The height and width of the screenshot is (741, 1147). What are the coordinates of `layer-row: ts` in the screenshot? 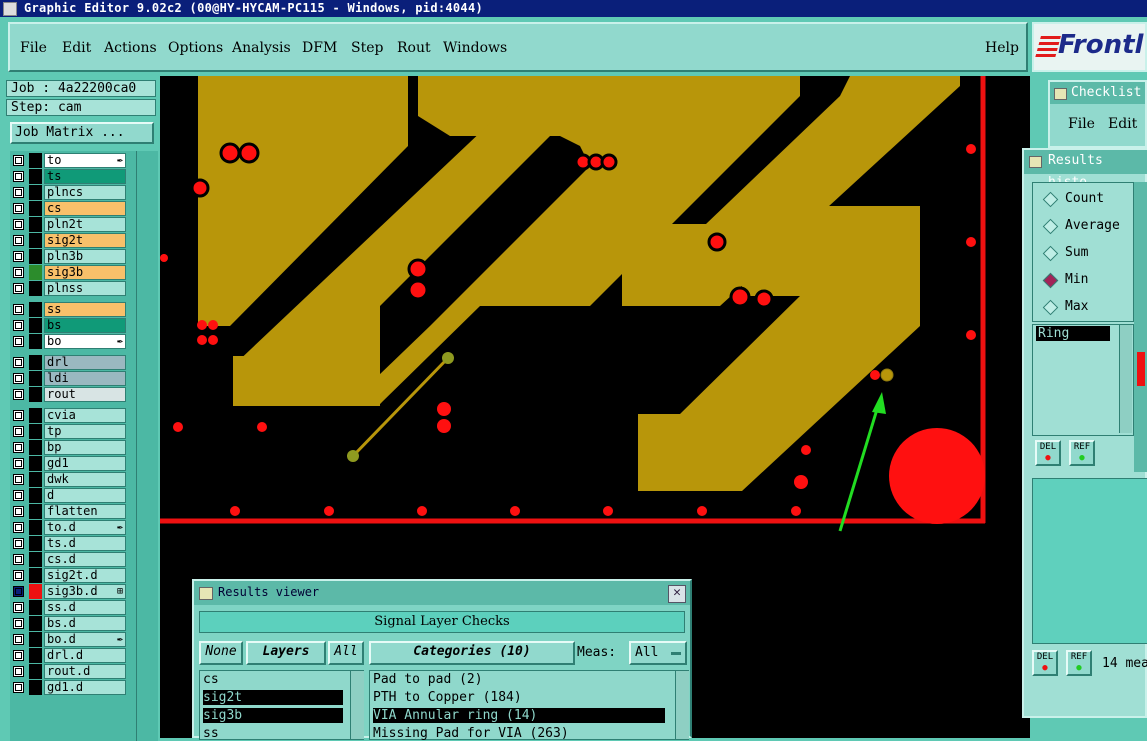 It's located at (72, 176).